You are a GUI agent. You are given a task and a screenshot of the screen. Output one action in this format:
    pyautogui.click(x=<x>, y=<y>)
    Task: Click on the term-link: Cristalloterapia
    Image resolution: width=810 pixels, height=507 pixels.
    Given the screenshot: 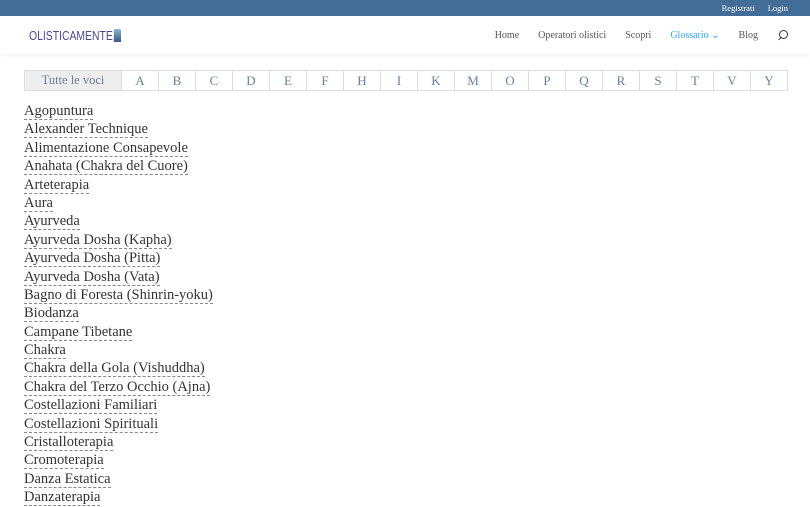 What is the action you would take?
    pyautogui.click(x=69, y=443)
    